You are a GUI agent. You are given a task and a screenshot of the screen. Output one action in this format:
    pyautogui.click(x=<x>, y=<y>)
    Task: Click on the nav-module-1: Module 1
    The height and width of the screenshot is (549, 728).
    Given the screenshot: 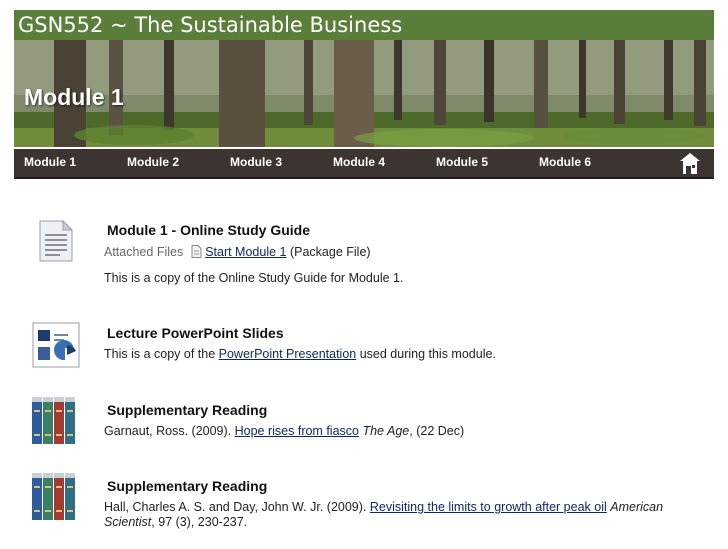 What is the action you would take?
    pyautogui.click(x=50, y=162)
    